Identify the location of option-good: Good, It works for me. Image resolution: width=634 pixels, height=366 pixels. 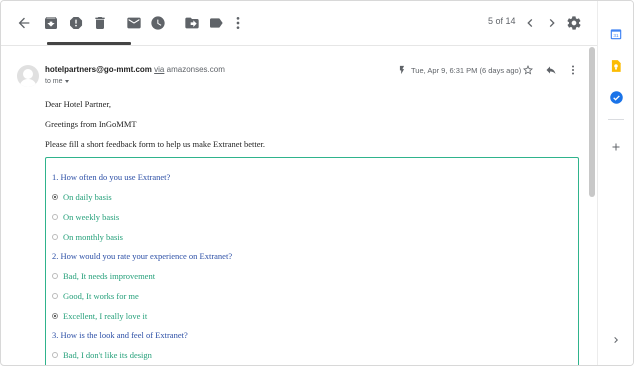
(95, 296).